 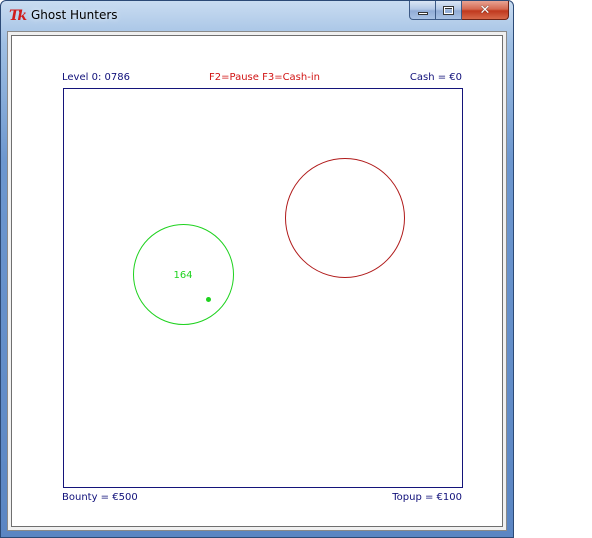 I want to click on close-icon: ✕, so click(x=485, y=10).